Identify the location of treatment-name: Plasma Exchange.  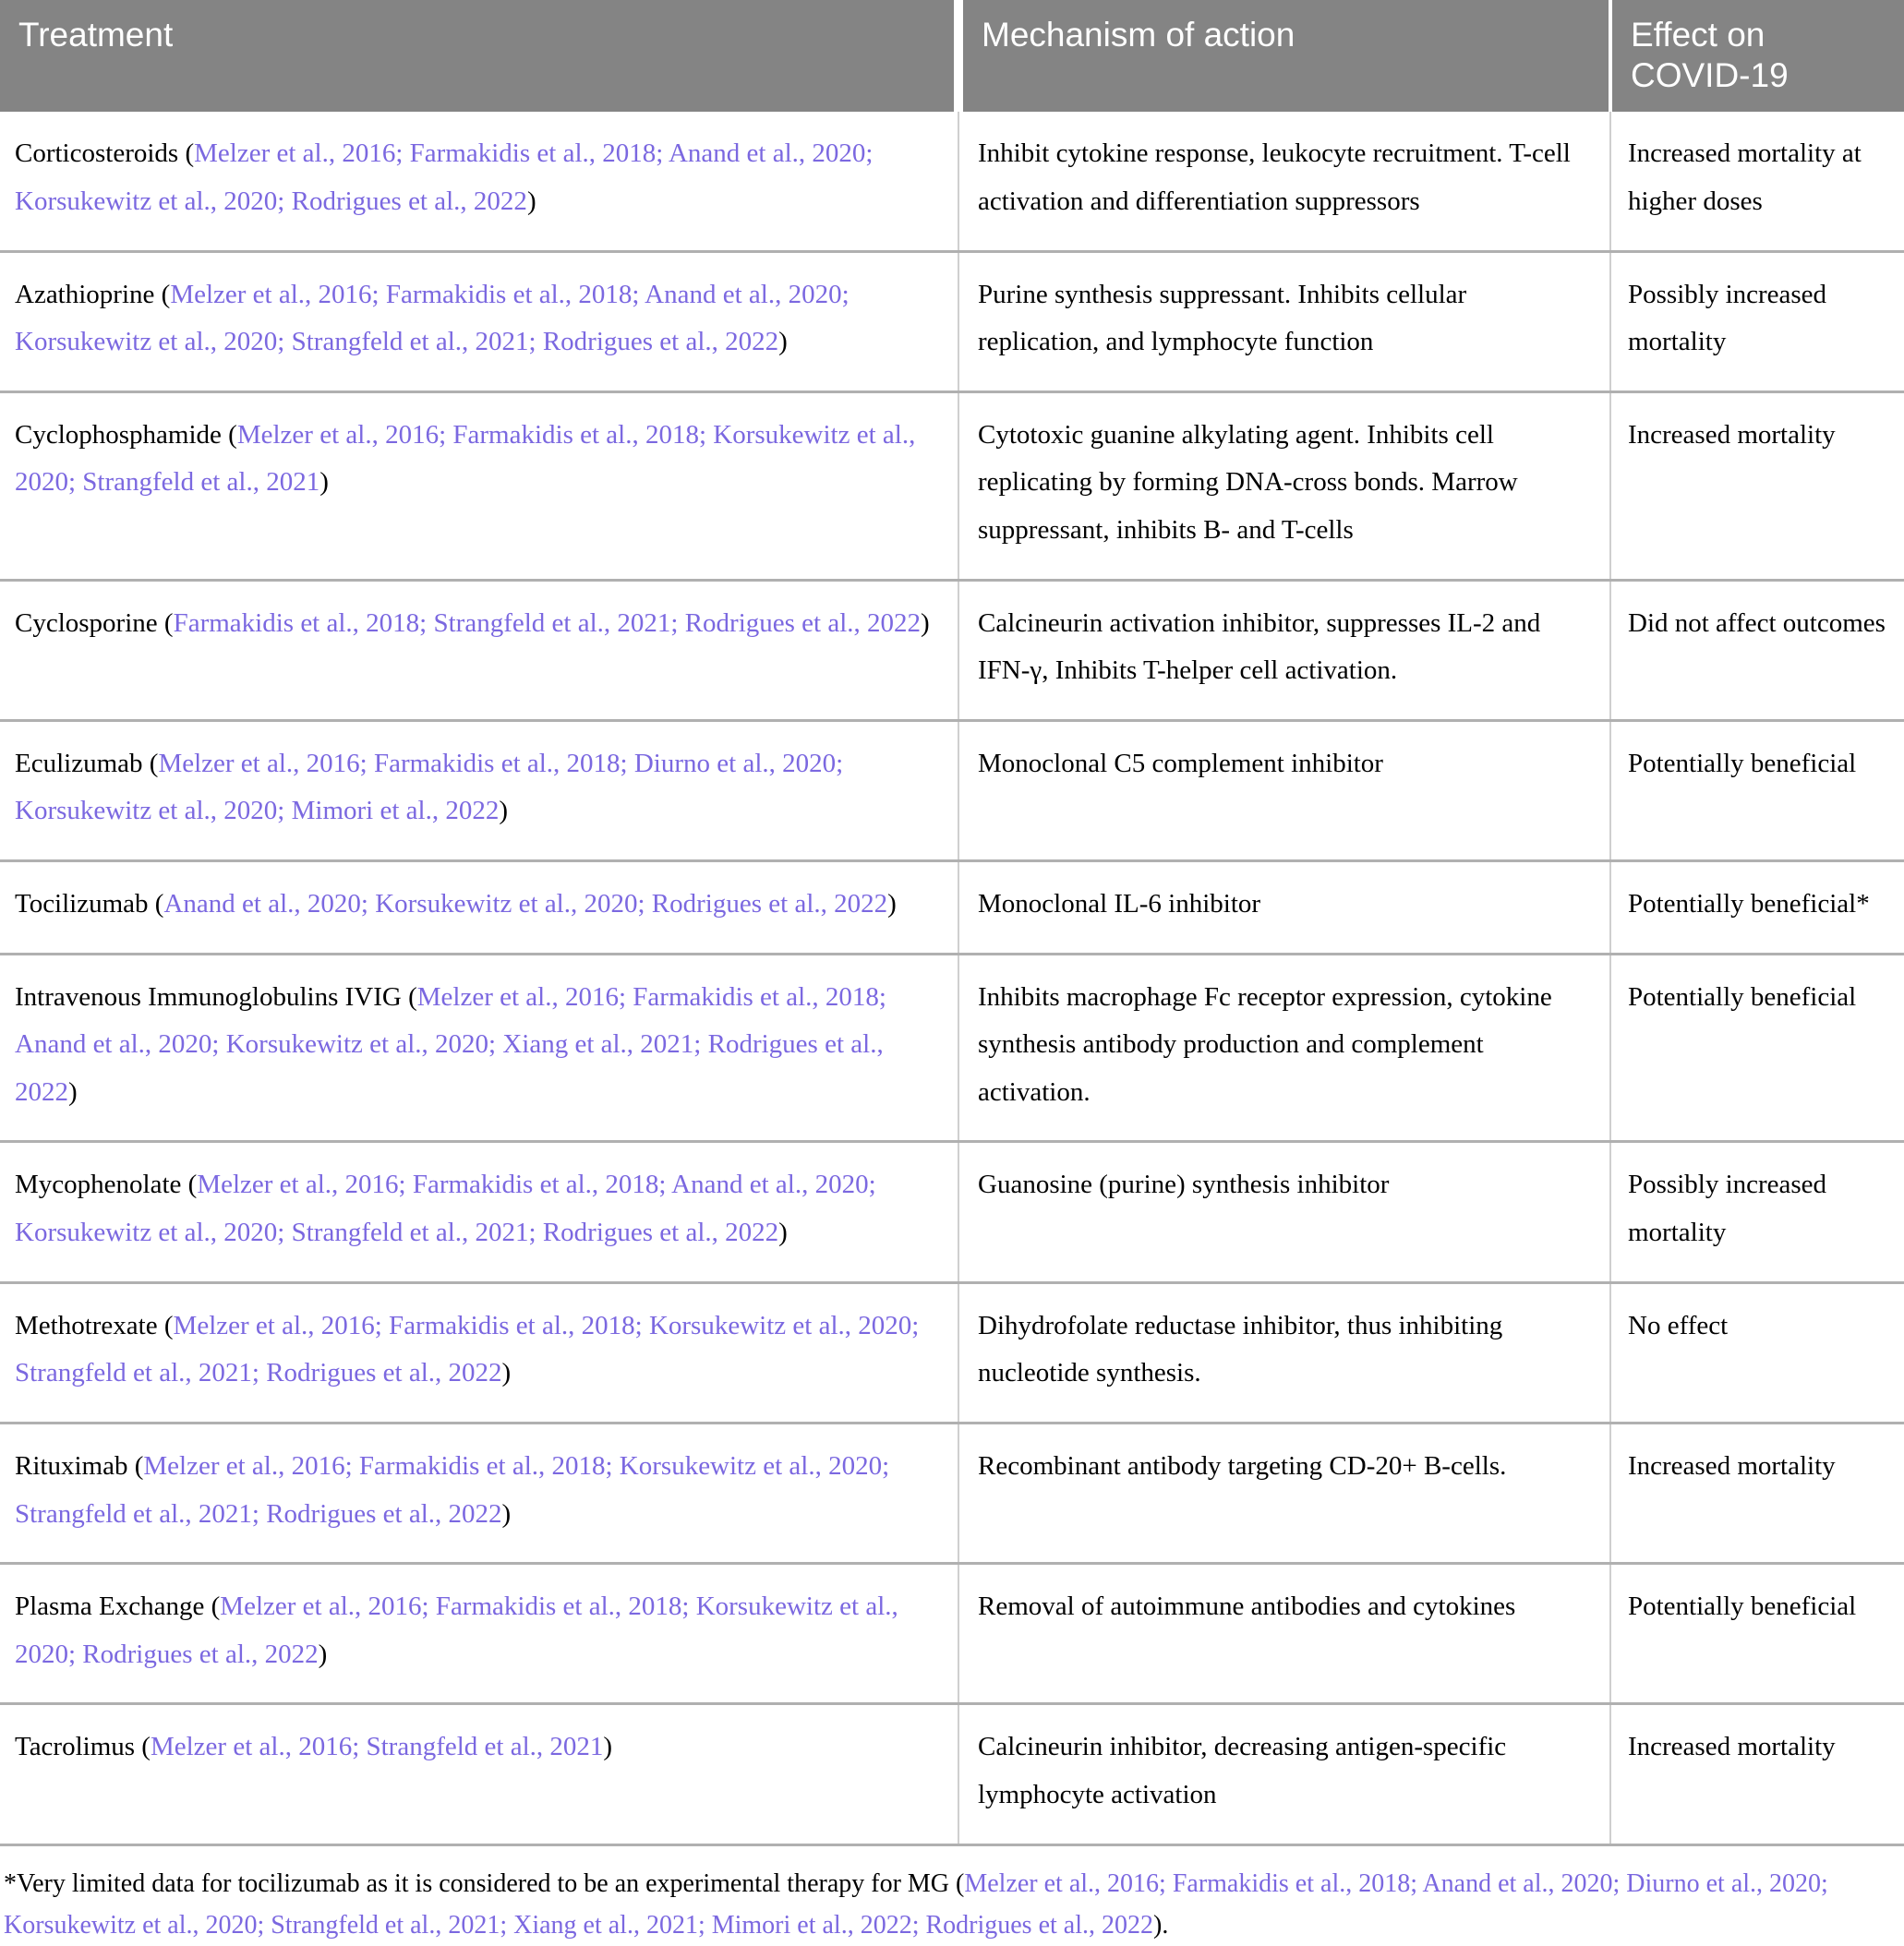
(113, 1607).